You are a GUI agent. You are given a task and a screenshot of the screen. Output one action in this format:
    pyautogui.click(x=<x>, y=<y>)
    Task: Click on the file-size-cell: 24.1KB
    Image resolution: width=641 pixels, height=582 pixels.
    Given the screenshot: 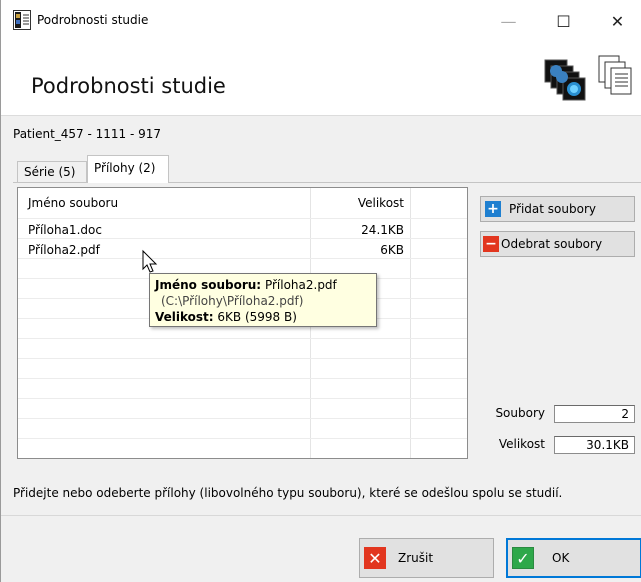 What is the action you would take?
    pyautogui.click(x=382, y=230)
    